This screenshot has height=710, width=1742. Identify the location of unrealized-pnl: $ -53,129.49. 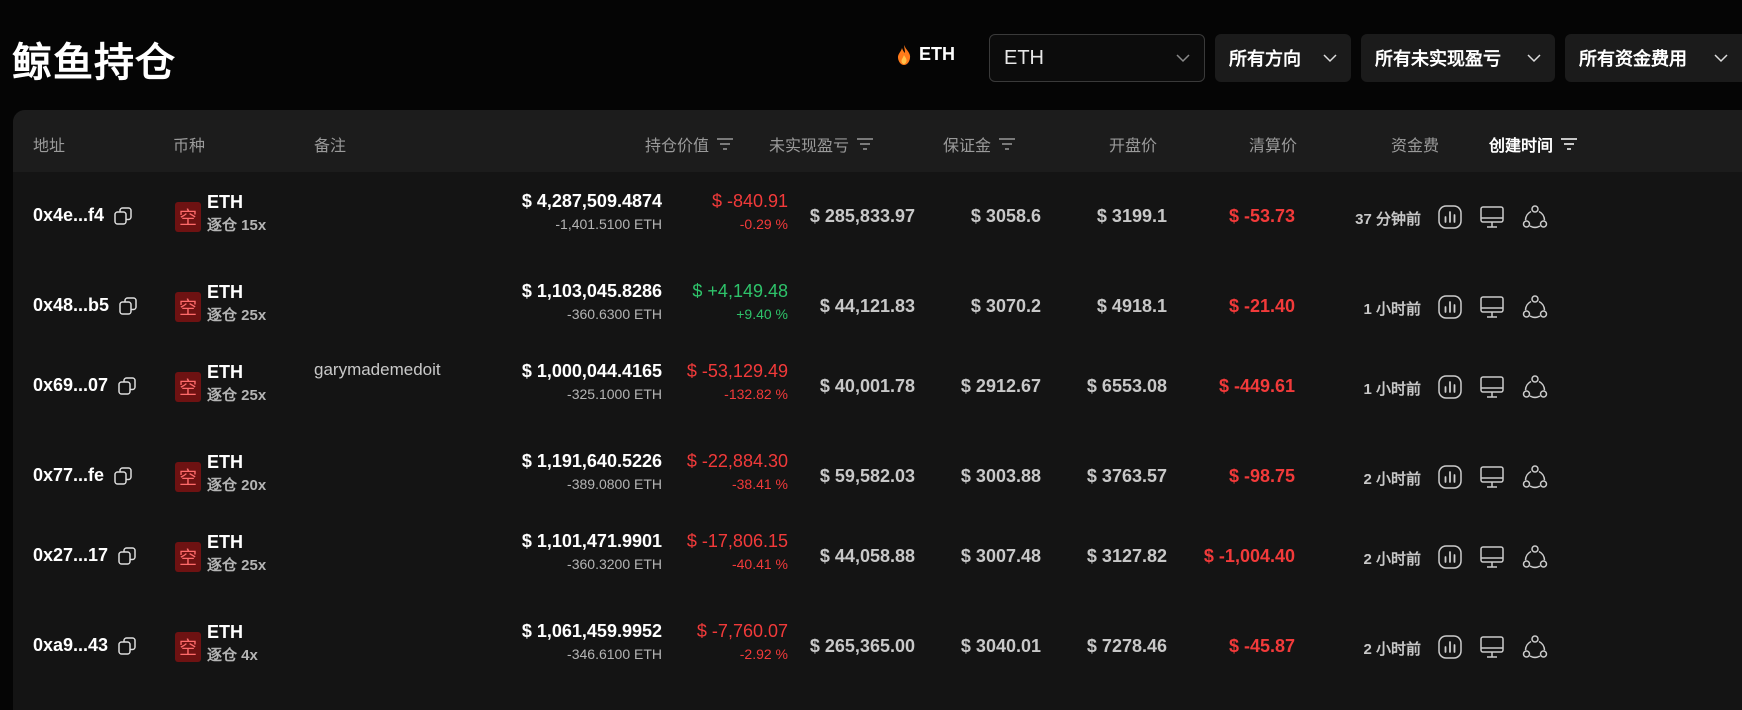
(737, 371).